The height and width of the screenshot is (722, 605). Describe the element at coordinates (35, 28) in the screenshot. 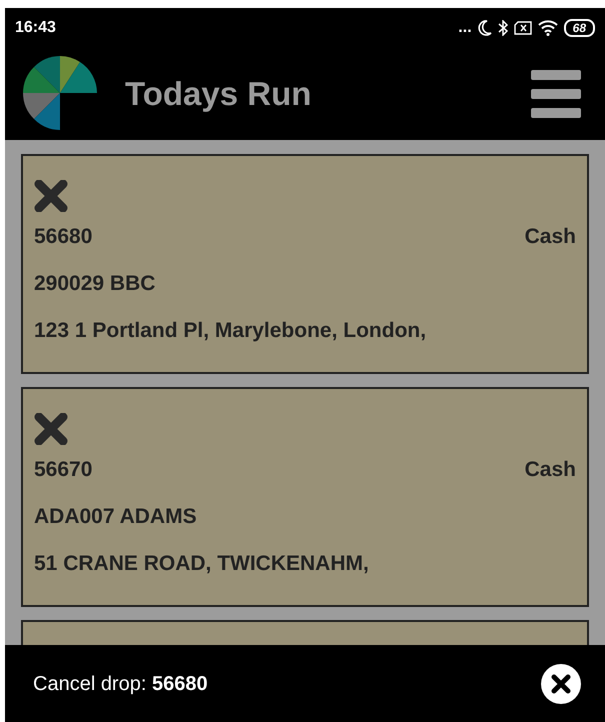

I see `status-time: 16:43` at that location.